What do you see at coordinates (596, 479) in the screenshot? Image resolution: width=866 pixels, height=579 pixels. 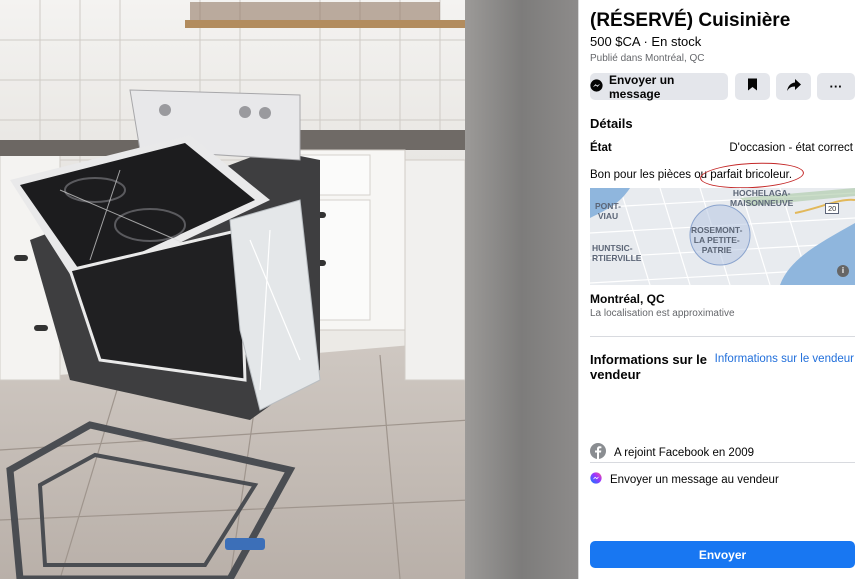 I see `messenger-color-icon` at bounding box center [596, 479].